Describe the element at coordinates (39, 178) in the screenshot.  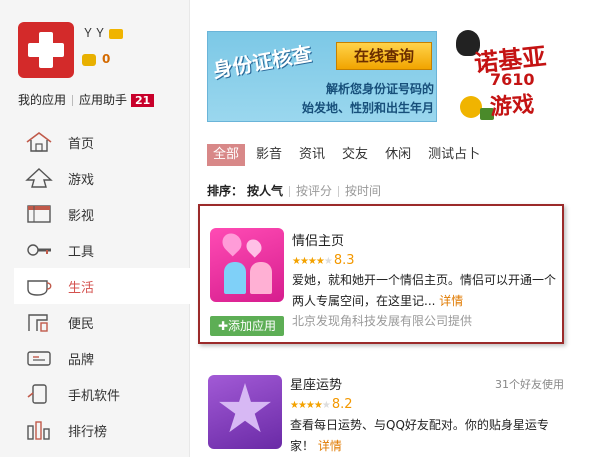
I see `game-icon` at that location.